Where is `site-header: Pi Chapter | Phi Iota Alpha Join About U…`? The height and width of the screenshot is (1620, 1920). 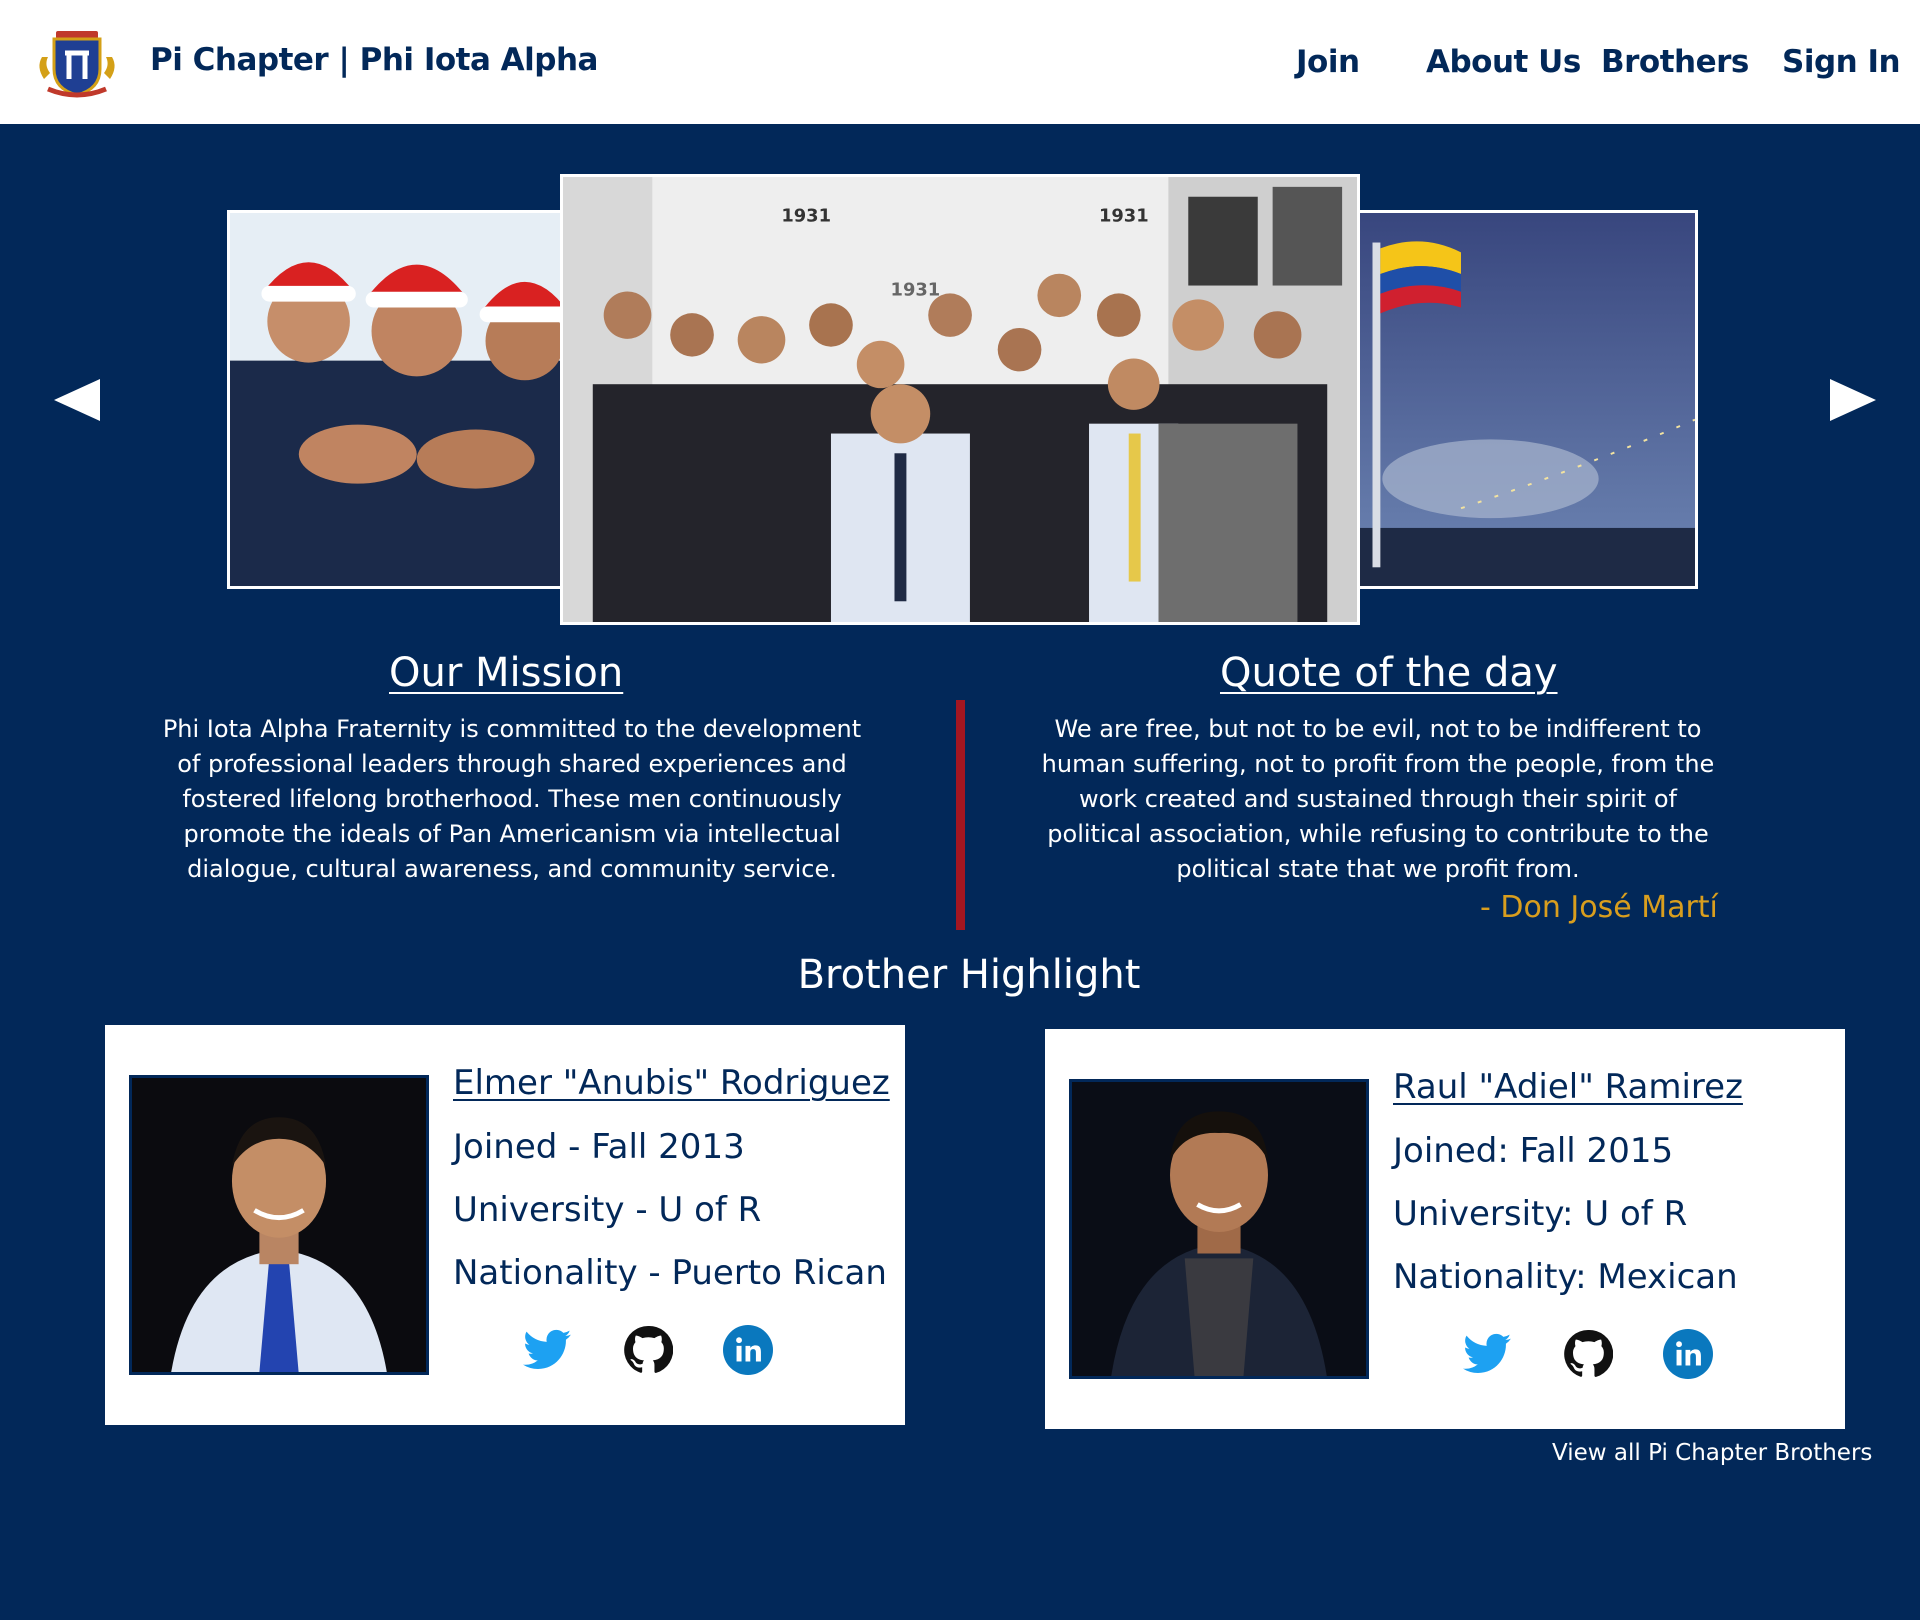
site-header: Pi Chapter | Phi Iota Alpha Join About U… is located at coordinates (960, 62).